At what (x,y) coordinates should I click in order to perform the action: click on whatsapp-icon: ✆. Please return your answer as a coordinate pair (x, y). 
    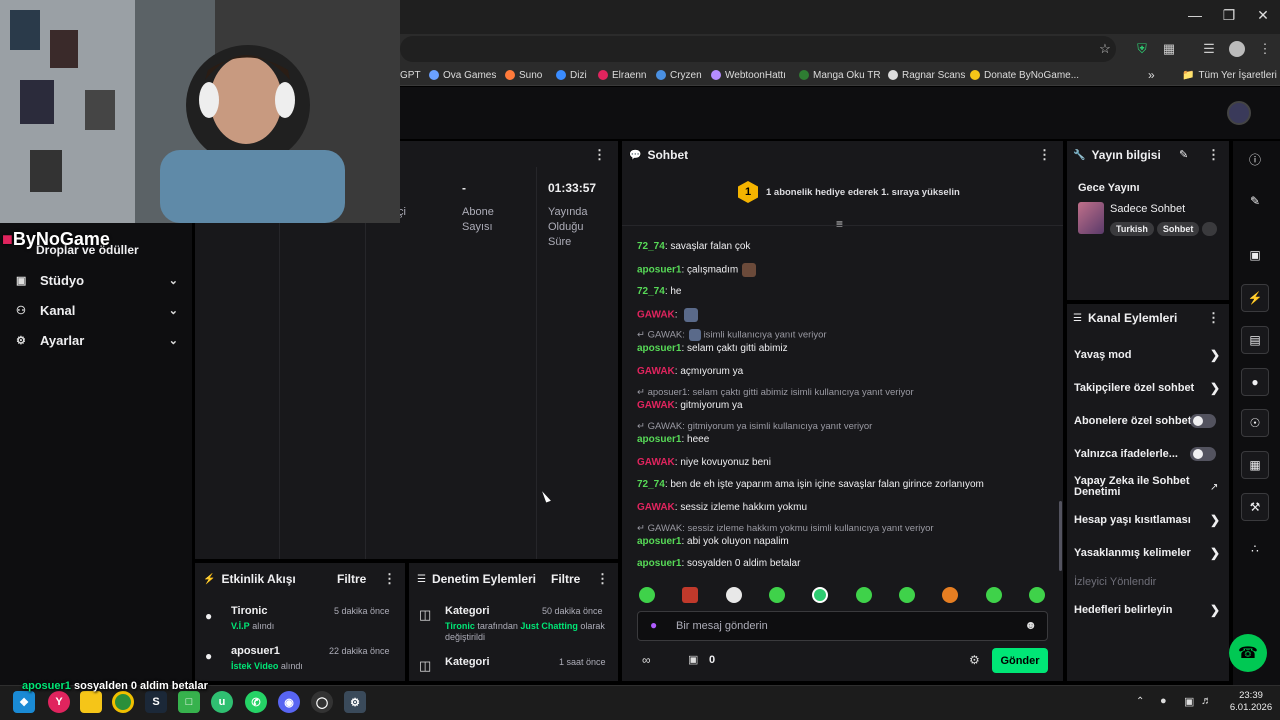
    Looking at the image, I should click on (256, 702).